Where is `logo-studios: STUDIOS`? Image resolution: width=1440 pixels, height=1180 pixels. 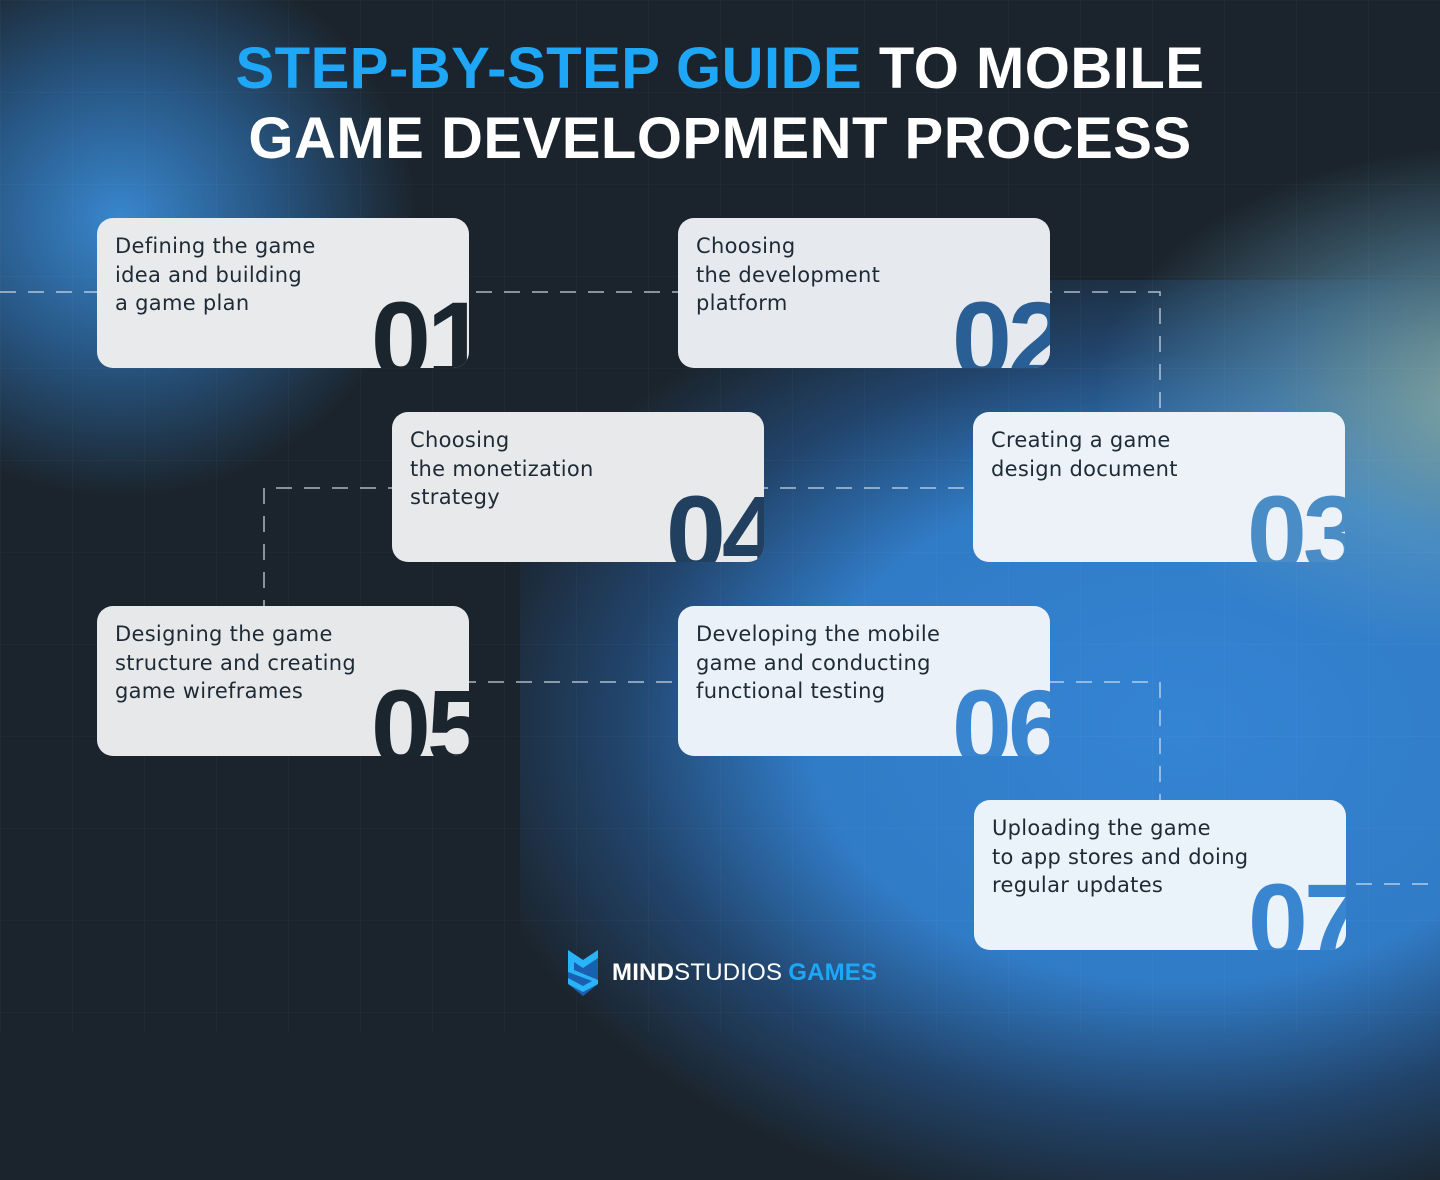 logo-studios: STUDIOS is located at coordinates (728, 972).